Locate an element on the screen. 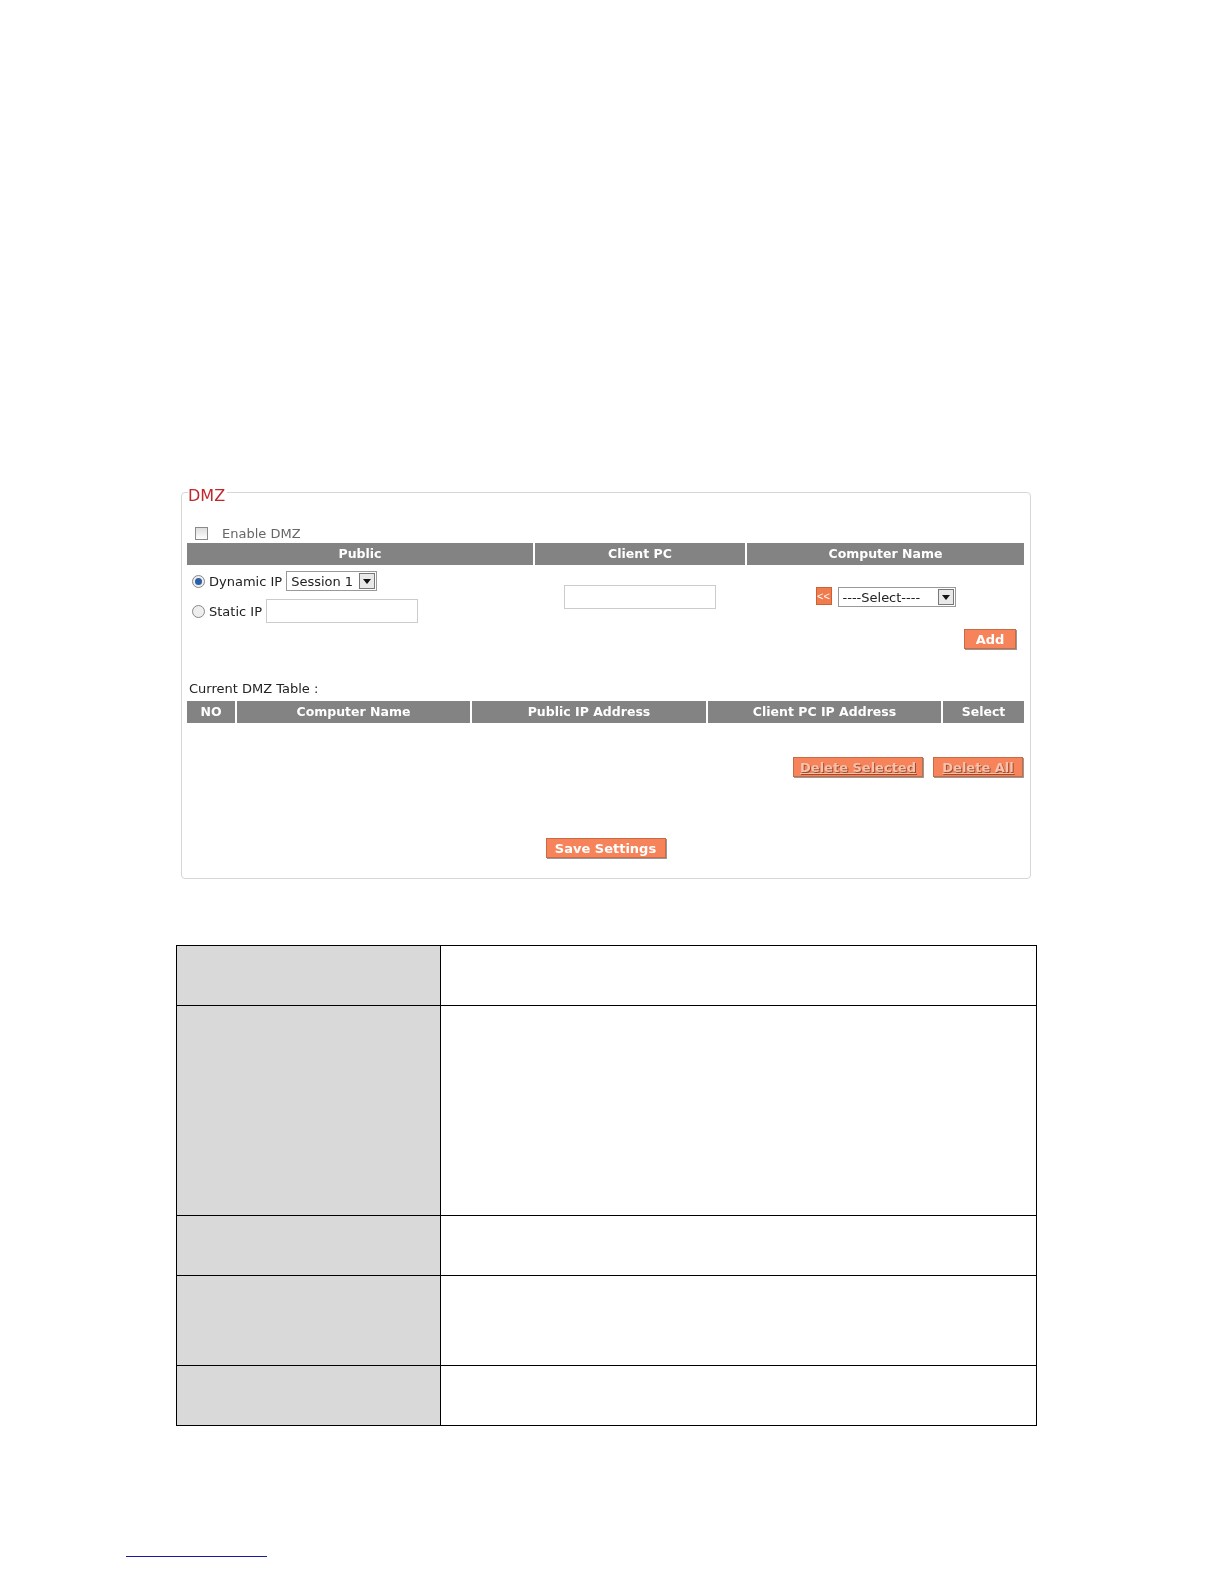 The image size is (1224, 1584). client-pc-field is located at coordinates (640, 597).